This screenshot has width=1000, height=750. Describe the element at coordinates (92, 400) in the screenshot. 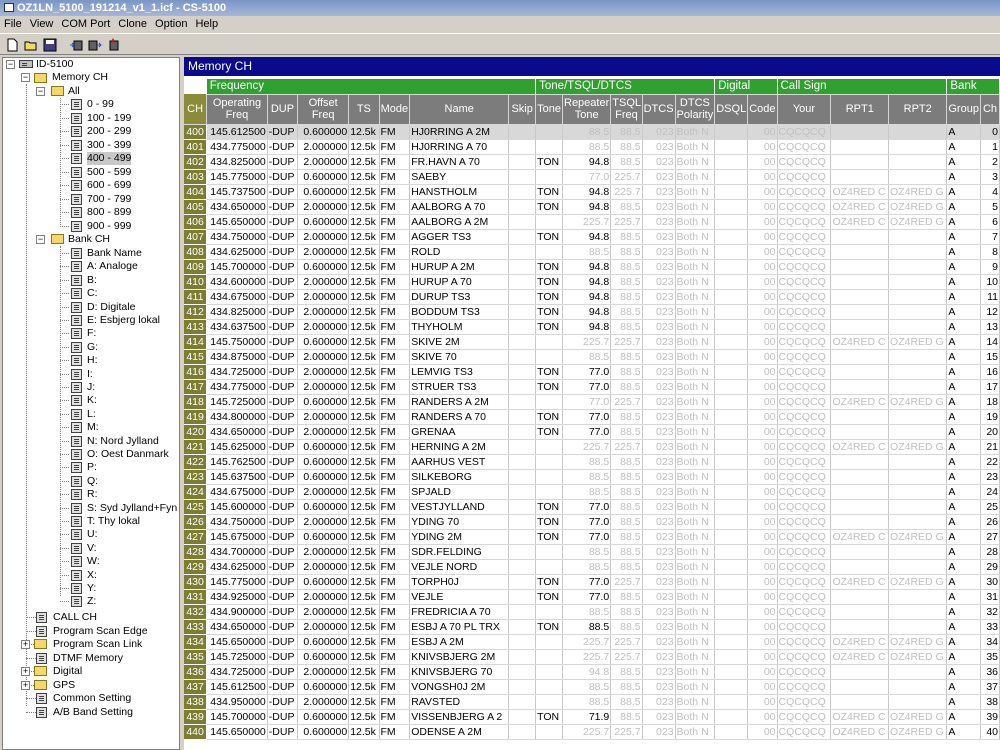

I see `tree-bank-k: K:` at that location.